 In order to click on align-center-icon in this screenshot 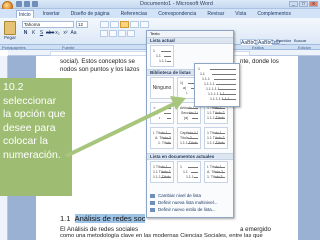, I will do `click(113, 33)`.